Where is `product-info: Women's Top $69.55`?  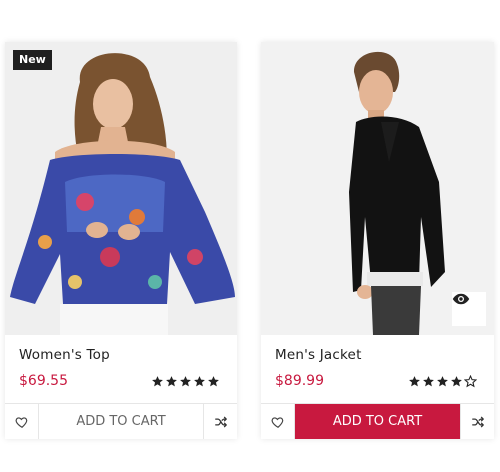
product-info: Women's Top $69.55 is located at coordinates (121, 369).